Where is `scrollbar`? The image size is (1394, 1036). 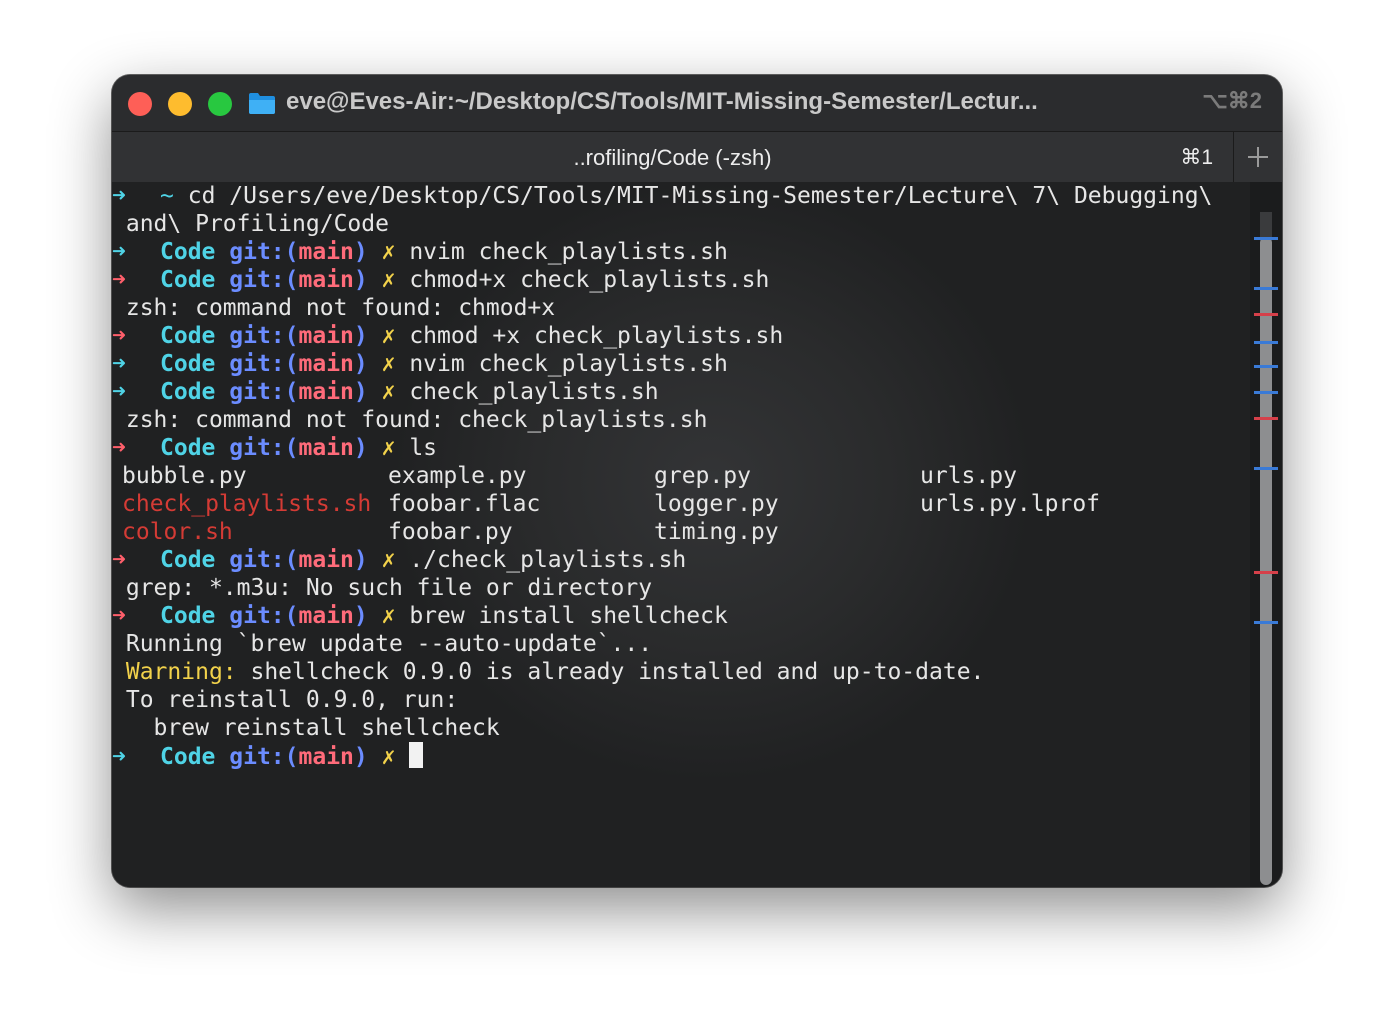
scrollbar is located at coordinates (1266, 534).